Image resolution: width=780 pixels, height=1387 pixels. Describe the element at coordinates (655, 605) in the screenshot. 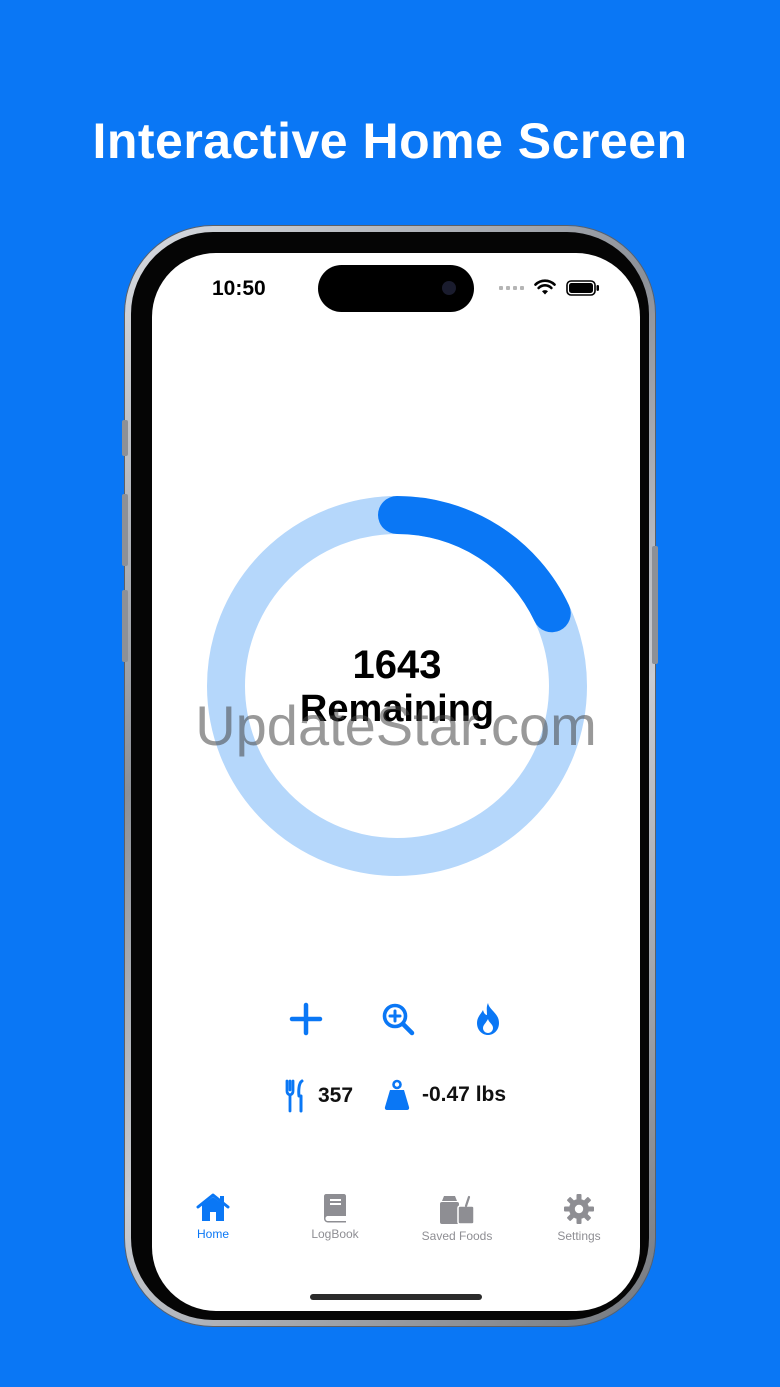

I see `power-button` at that location.